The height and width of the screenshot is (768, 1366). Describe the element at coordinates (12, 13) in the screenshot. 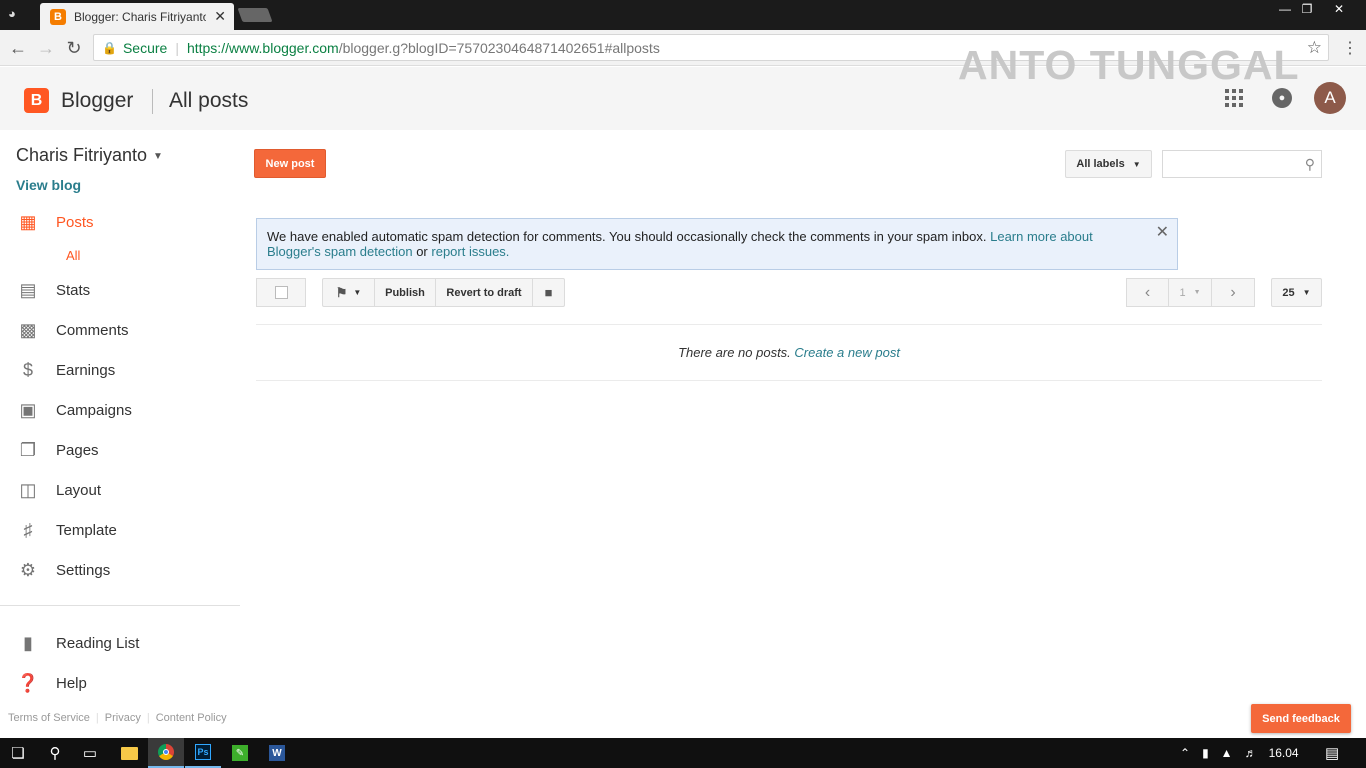

I see `incognito-icon: ◕` at that location.